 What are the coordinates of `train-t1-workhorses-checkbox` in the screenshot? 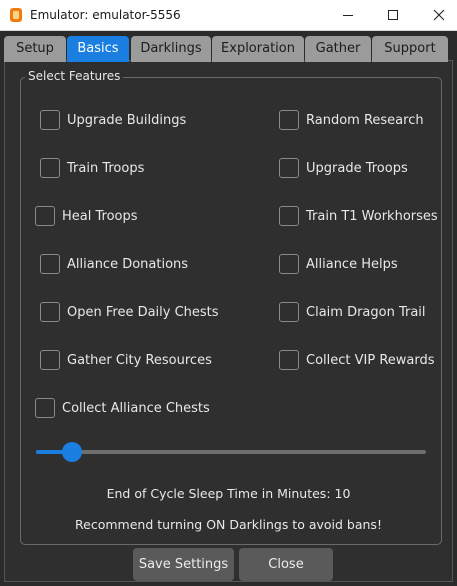 It's located at (289, 216).